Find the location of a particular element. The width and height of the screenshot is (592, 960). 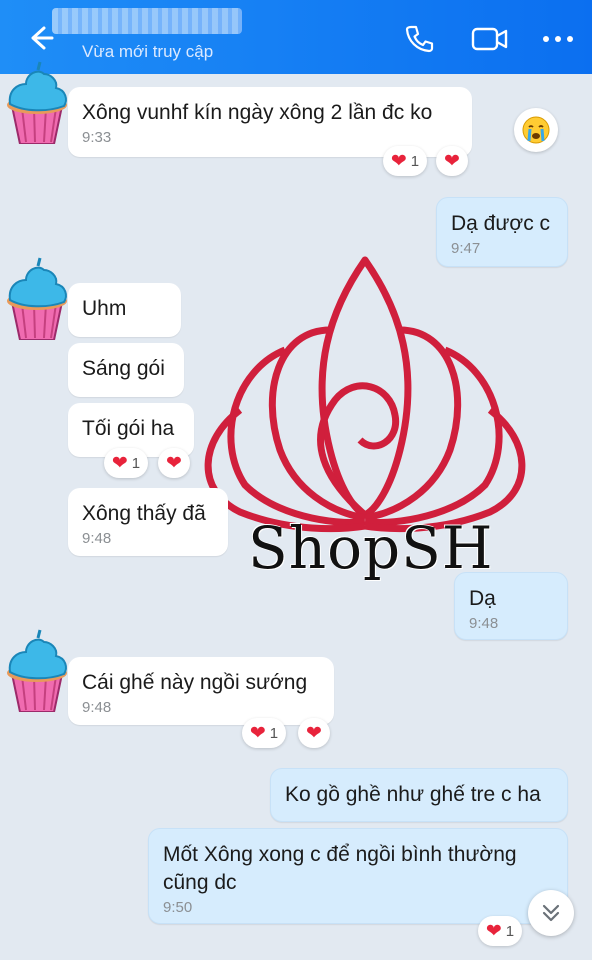

reaction-emoji-button is located at coordinates (536, 130).